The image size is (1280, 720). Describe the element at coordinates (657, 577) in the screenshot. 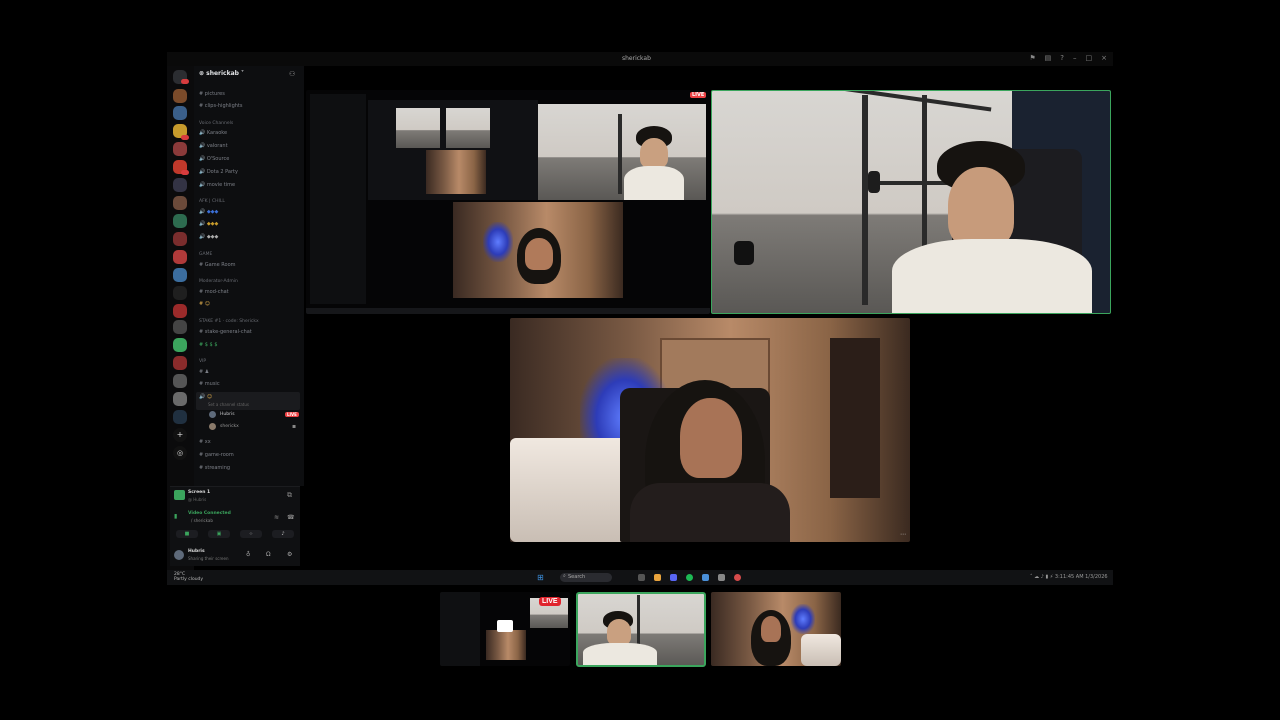

I see `file-explorer-icon` at that location.